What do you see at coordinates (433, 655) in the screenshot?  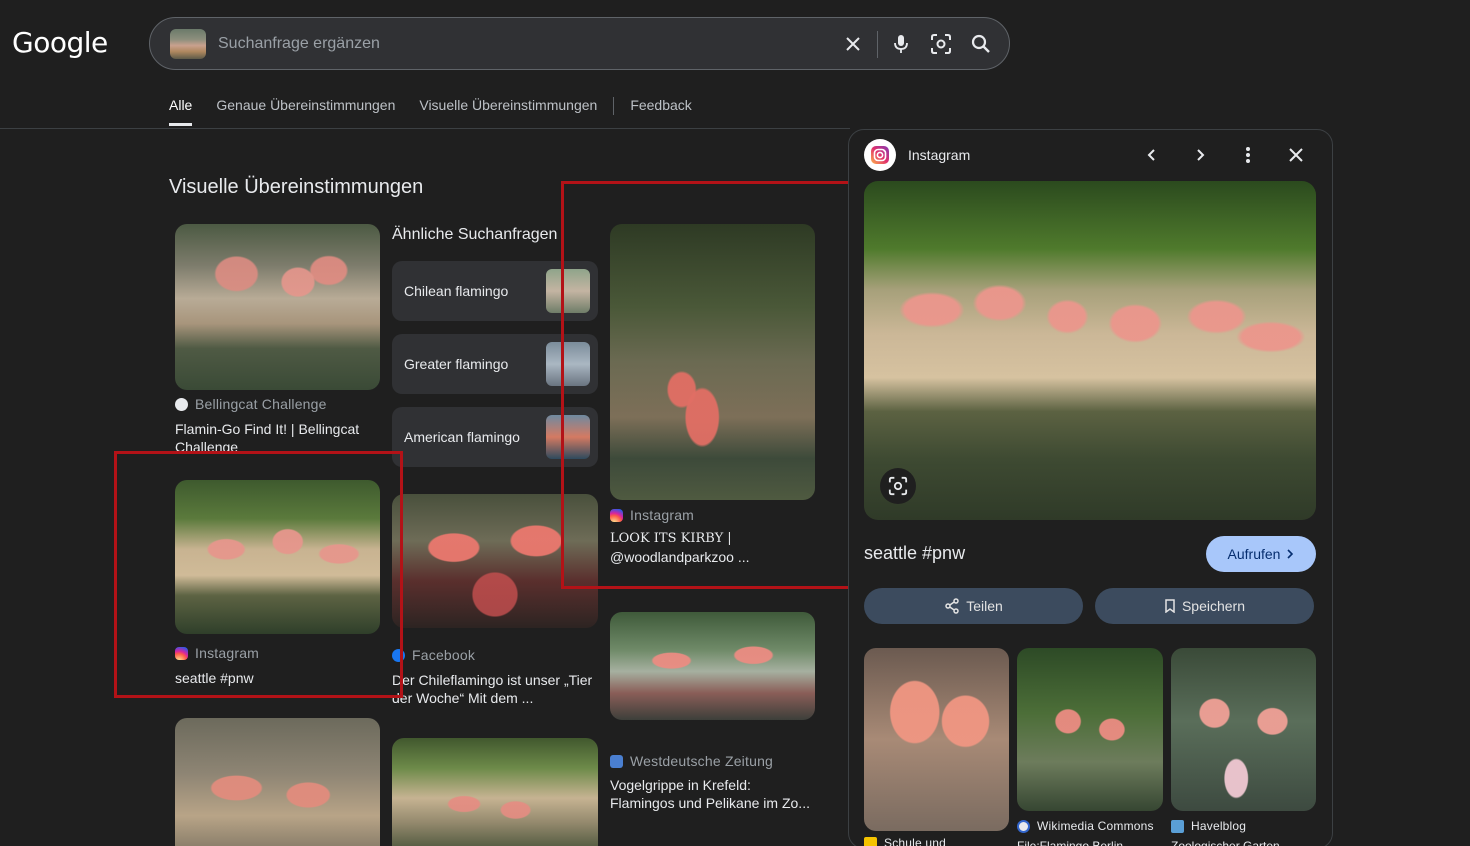 I see `result-source: Facebook` at bounding box center [433, 655].